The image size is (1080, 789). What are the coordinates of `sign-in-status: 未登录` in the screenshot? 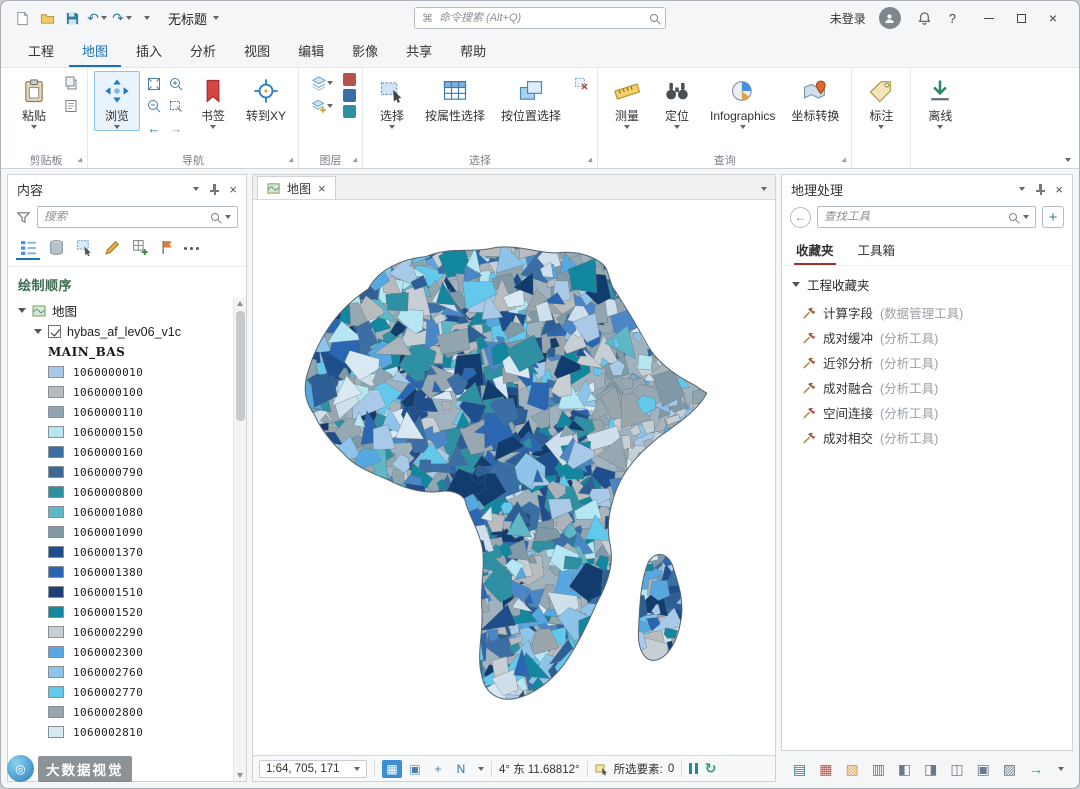 It's located at (848, 18).